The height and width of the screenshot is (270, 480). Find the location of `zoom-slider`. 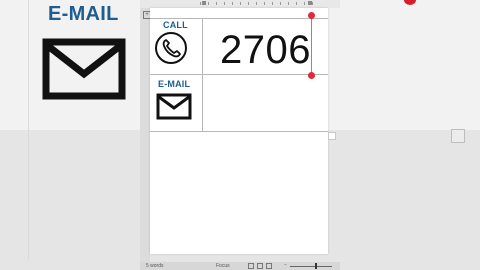

zoom-slider is located at coordinates (311, 266).